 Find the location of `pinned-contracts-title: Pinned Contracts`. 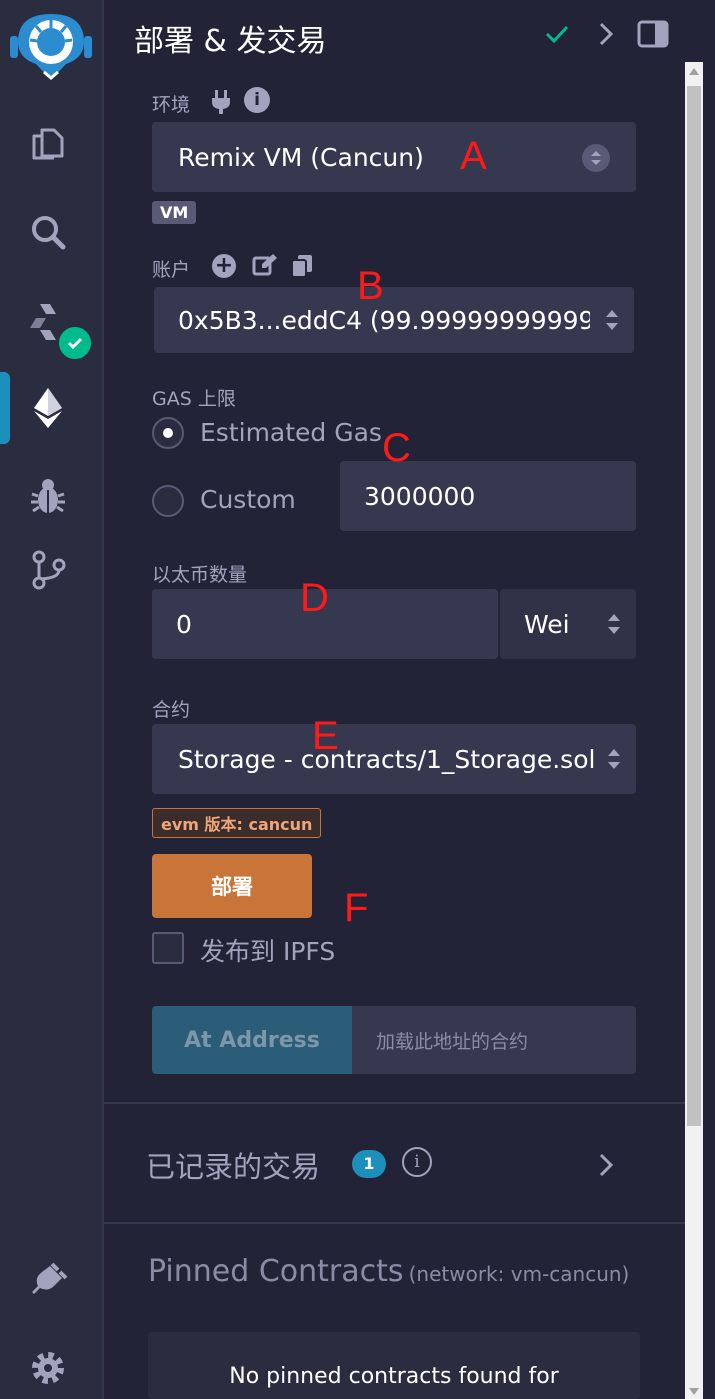

pinned-contracts-title: Pinned Contracts is located at coordinates (276, 1271).